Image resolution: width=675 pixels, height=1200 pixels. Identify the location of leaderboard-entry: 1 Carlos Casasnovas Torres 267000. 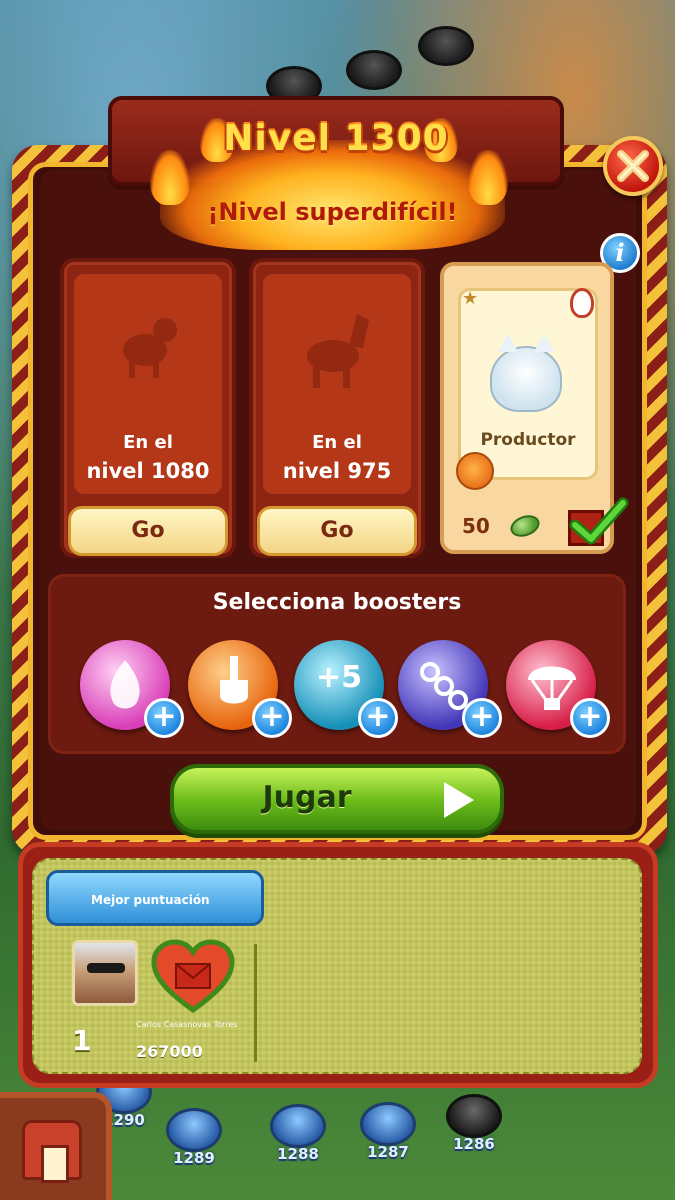
(163, 1003).